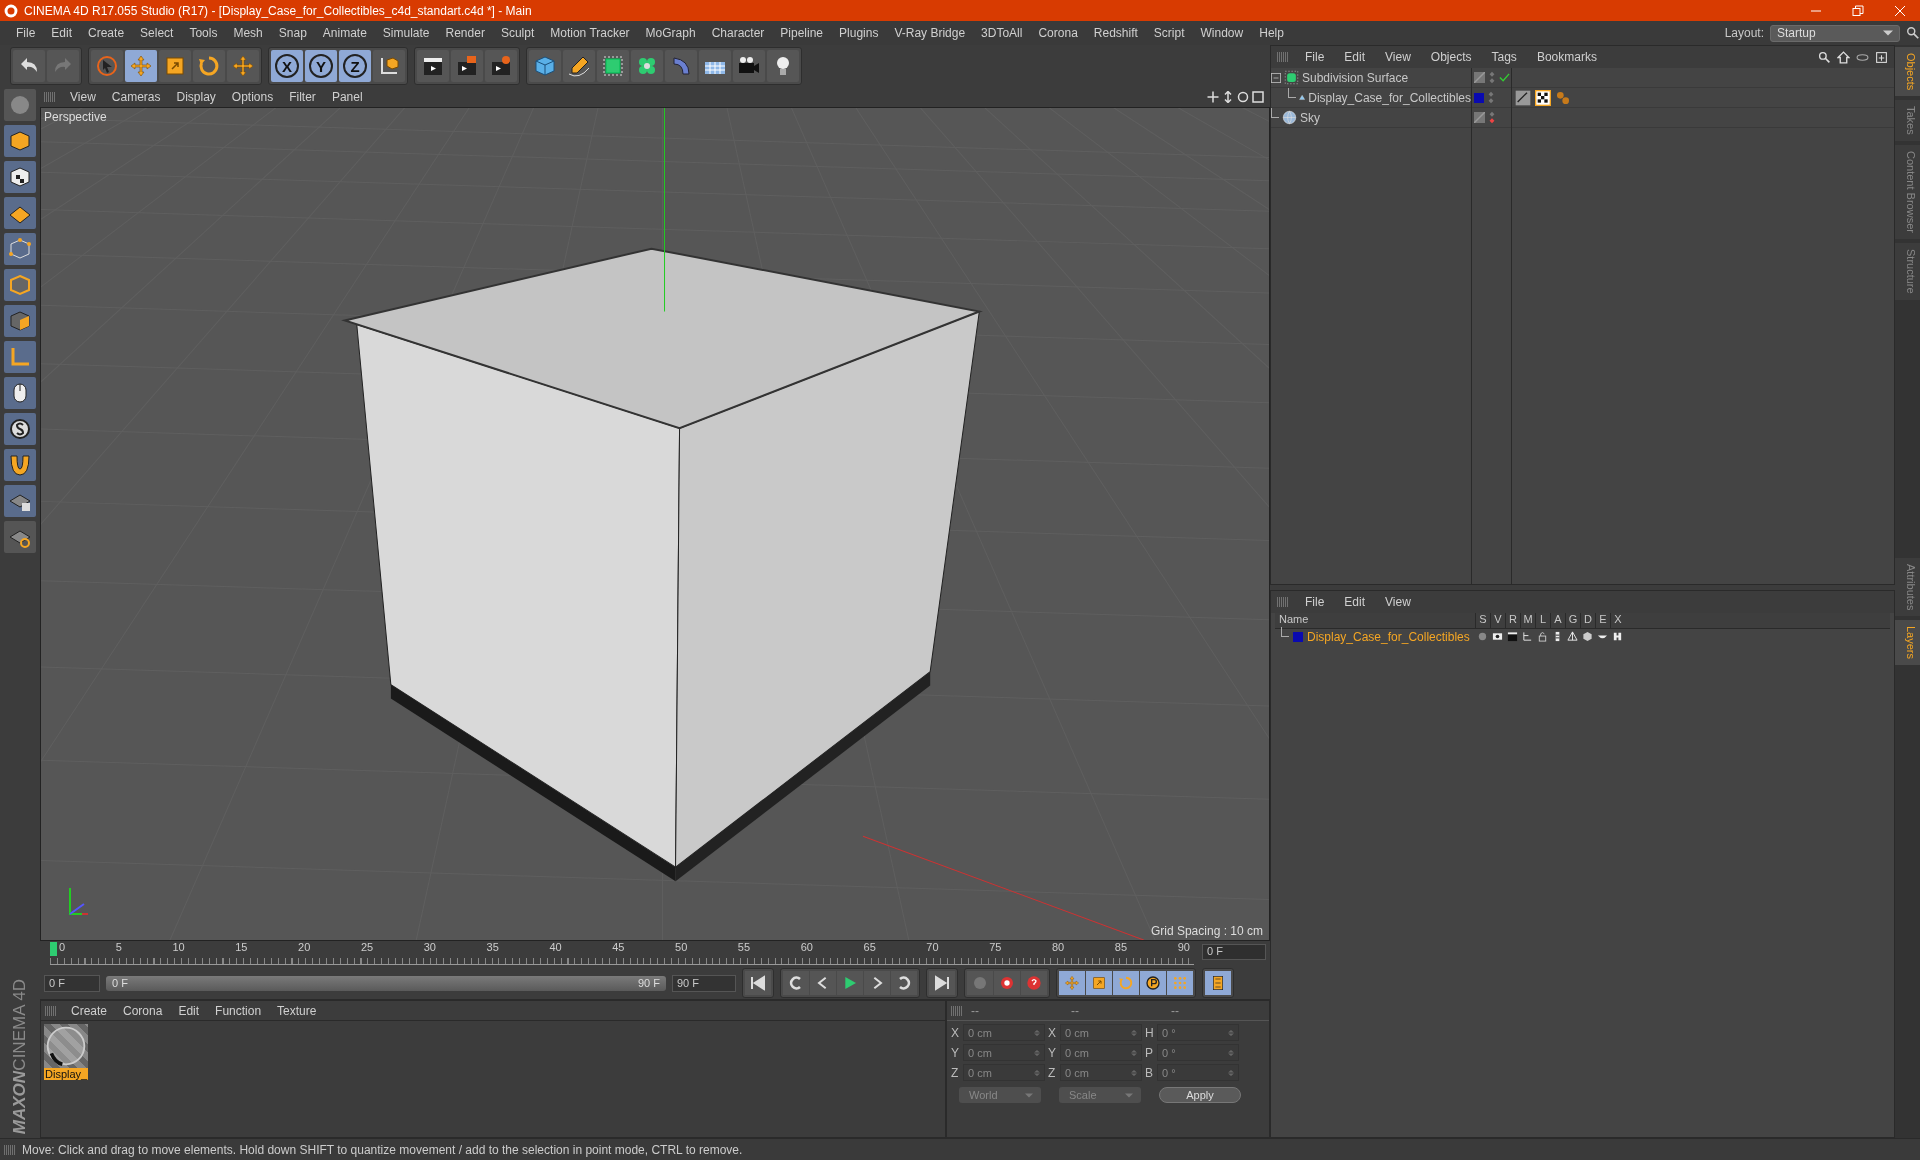 Image resolution: width=1920 pixels, height=1160 pixels. I want to click on scale-key-button, so click(1099, 983).